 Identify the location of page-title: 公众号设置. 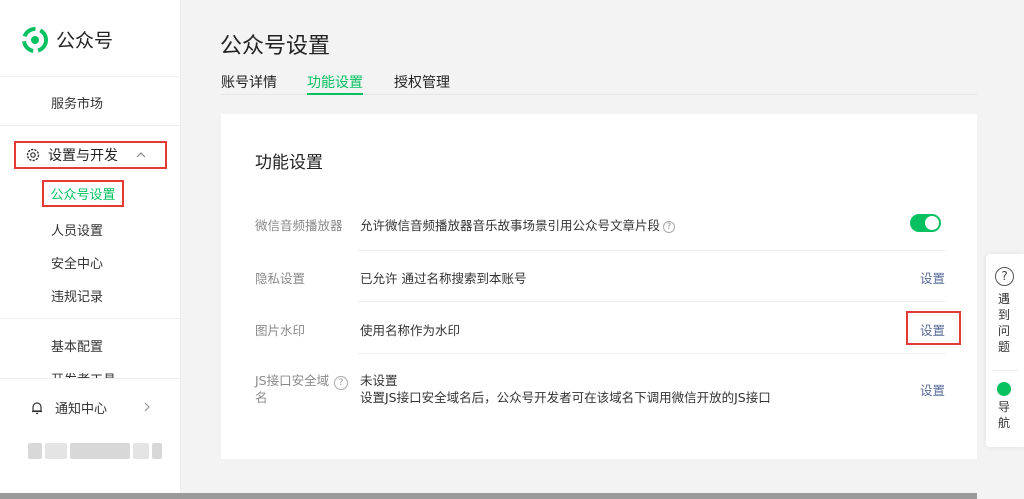
(275, 46).